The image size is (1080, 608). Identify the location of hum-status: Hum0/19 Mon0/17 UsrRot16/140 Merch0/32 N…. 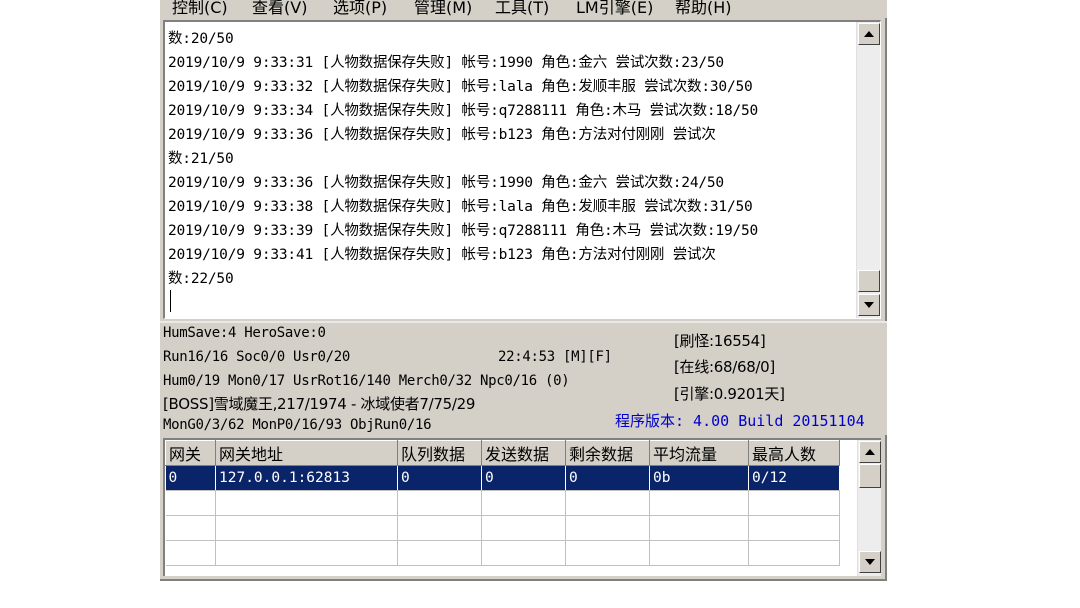
(366, 381).